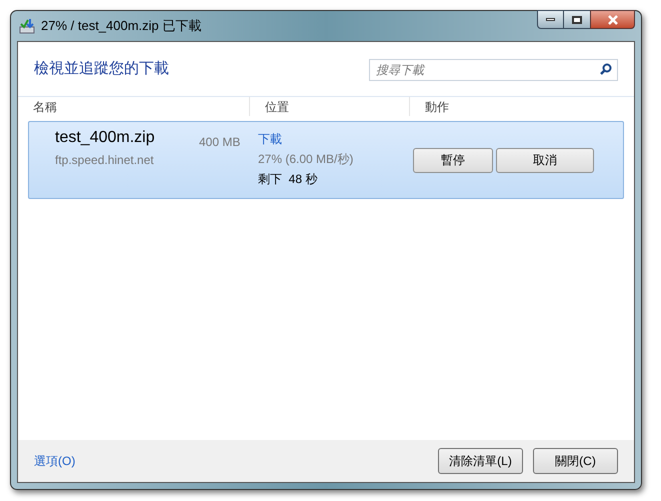 This screenshot has width=661, height=501. I want to click on search-icon, so click(606, 69).